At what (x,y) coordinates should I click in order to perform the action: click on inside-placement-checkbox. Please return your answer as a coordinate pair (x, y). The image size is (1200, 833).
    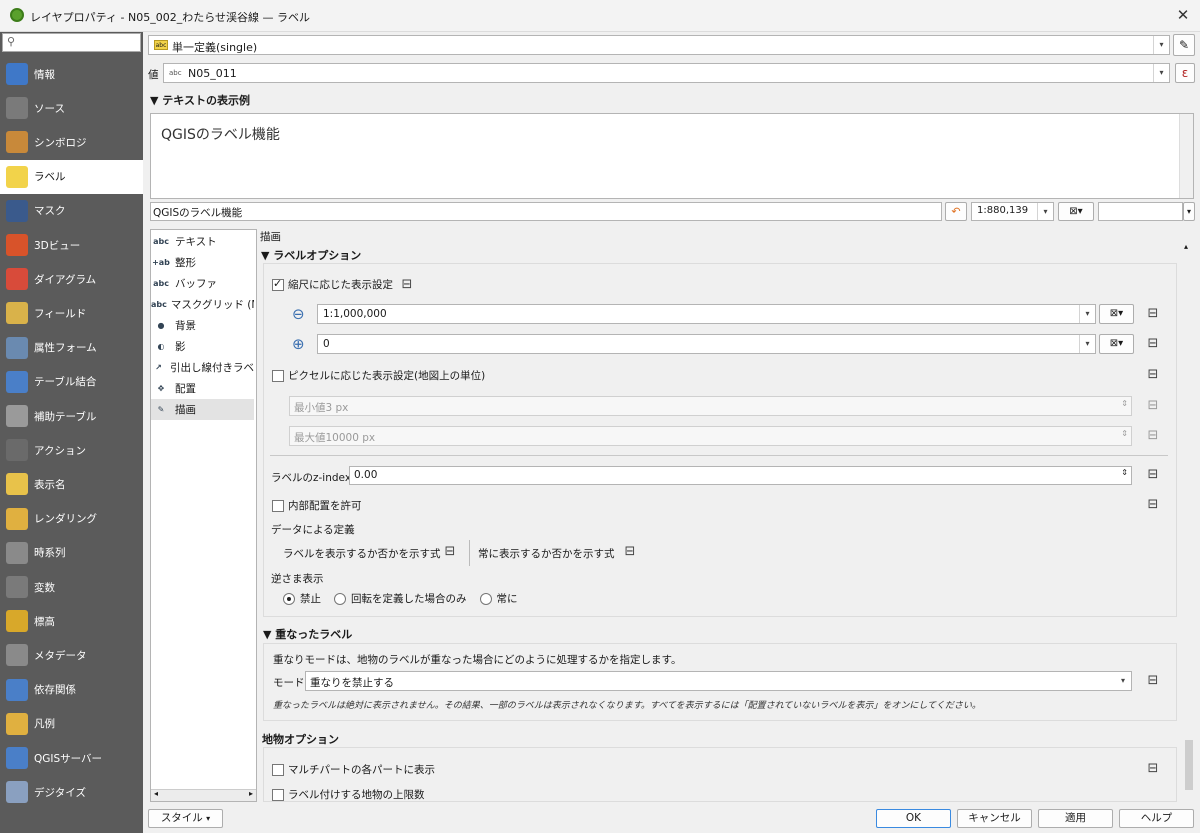
    Looking at the image, I should click on (278, 505).